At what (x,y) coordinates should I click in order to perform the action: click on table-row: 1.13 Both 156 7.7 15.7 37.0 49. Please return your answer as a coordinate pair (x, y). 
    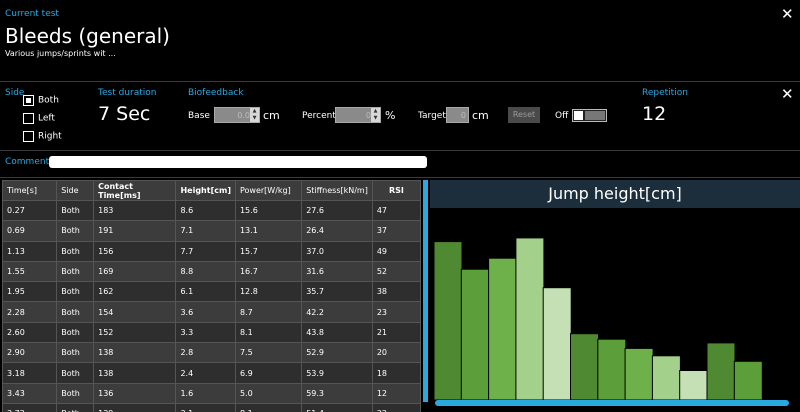
    Looking at the image, I should click on (211, 251).